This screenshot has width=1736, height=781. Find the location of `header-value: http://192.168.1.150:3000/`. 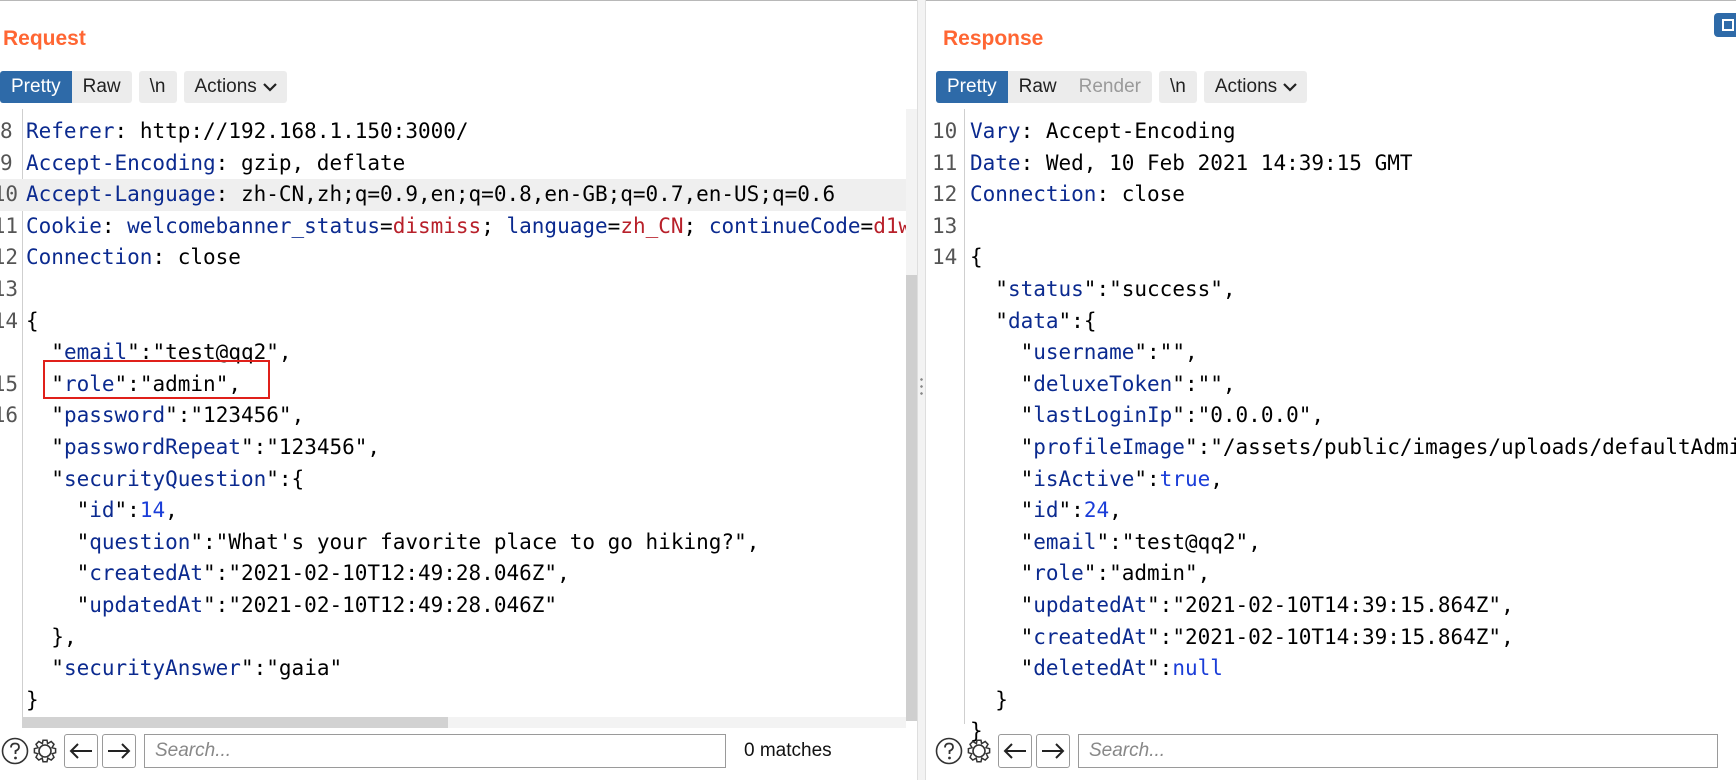

header-value: http://192.168.1.150:3000/ is located at coordinates (304, 131).